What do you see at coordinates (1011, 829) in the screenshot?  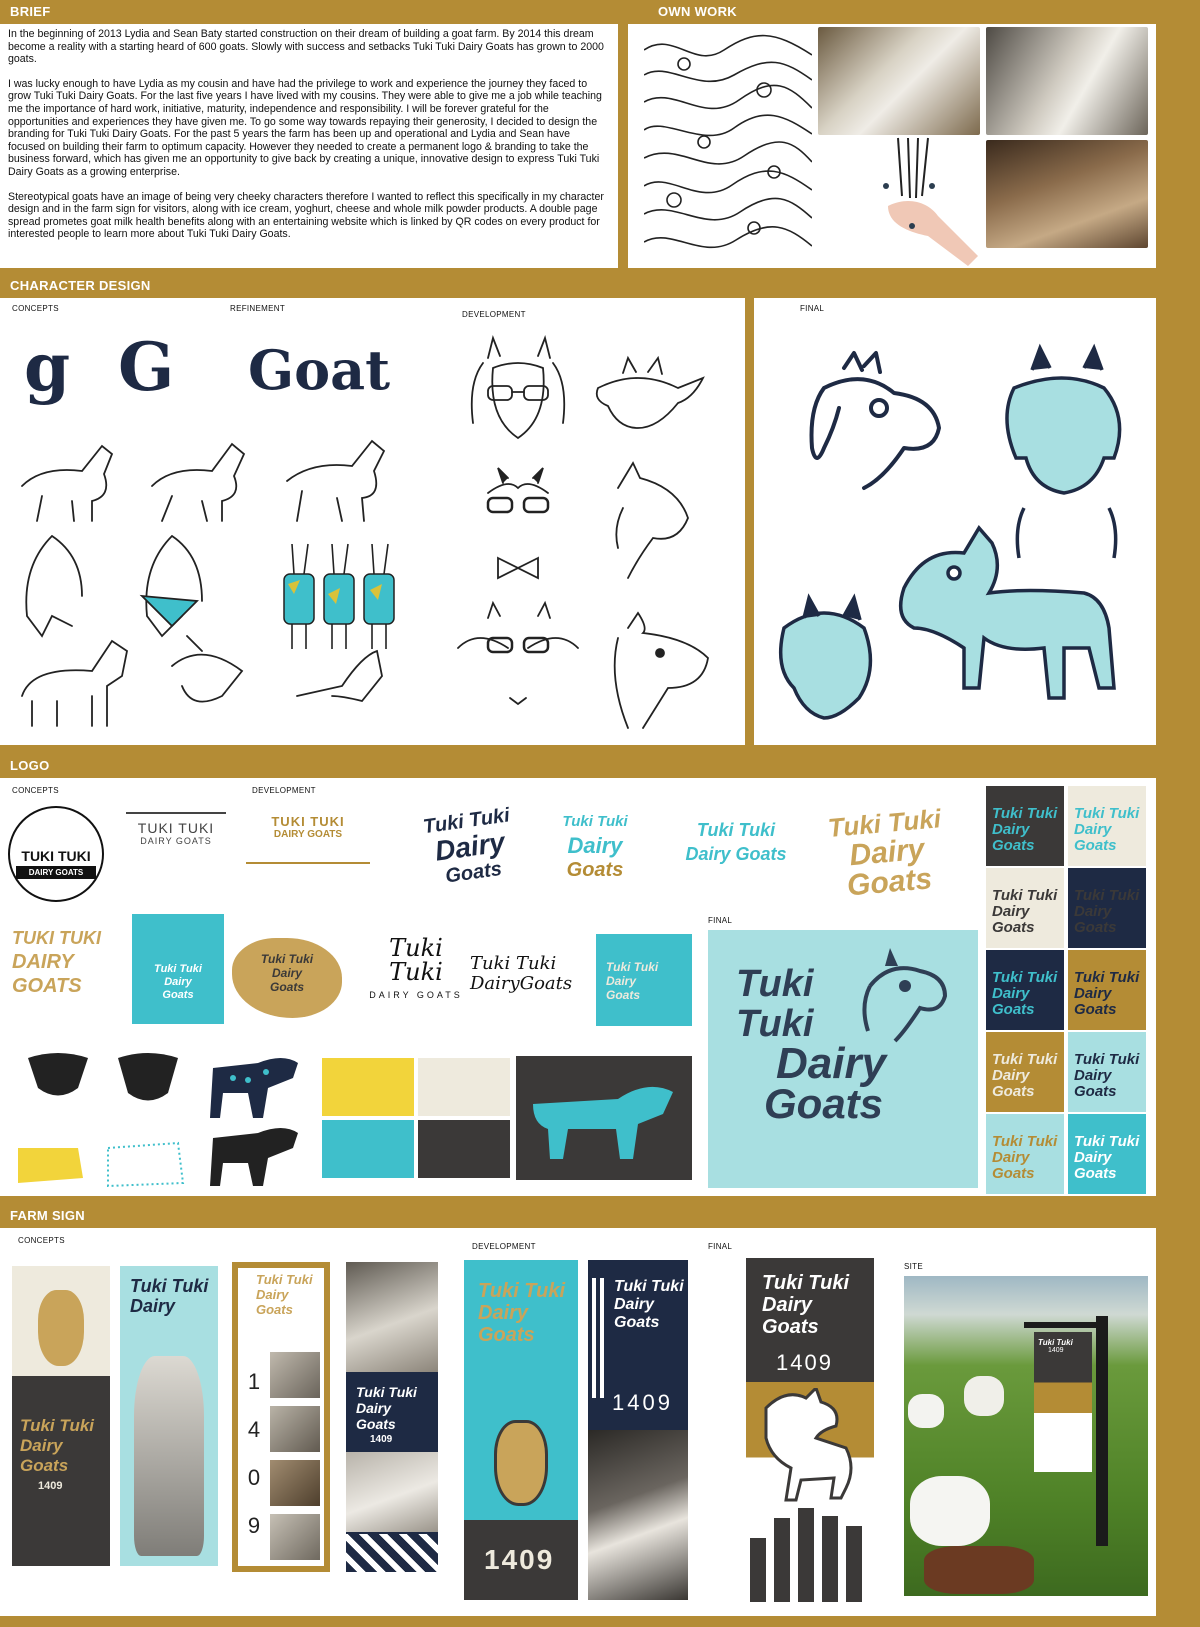 I see `variant-1-line-2: Dairy` at bounding box center [1011, 829].